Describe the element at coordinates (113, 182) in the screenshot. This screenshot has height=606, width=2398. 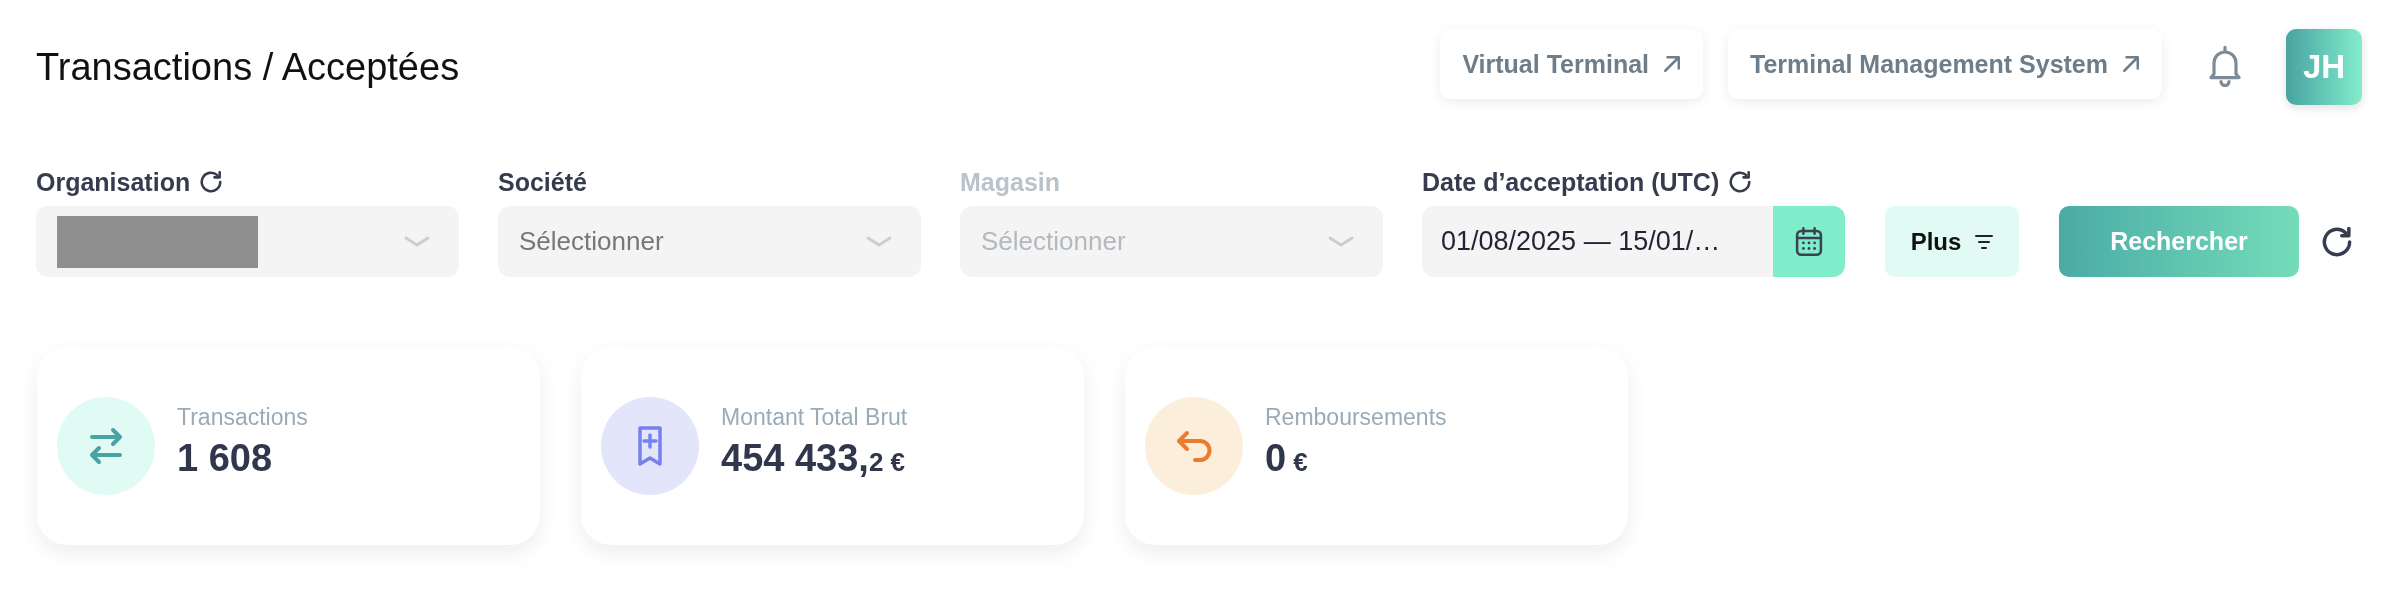
I see `field-label: Organisation` at that location.